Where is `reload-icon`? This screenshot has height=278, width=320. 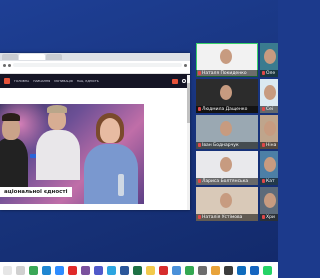 reload-icon is located at coordinates (9, 65).